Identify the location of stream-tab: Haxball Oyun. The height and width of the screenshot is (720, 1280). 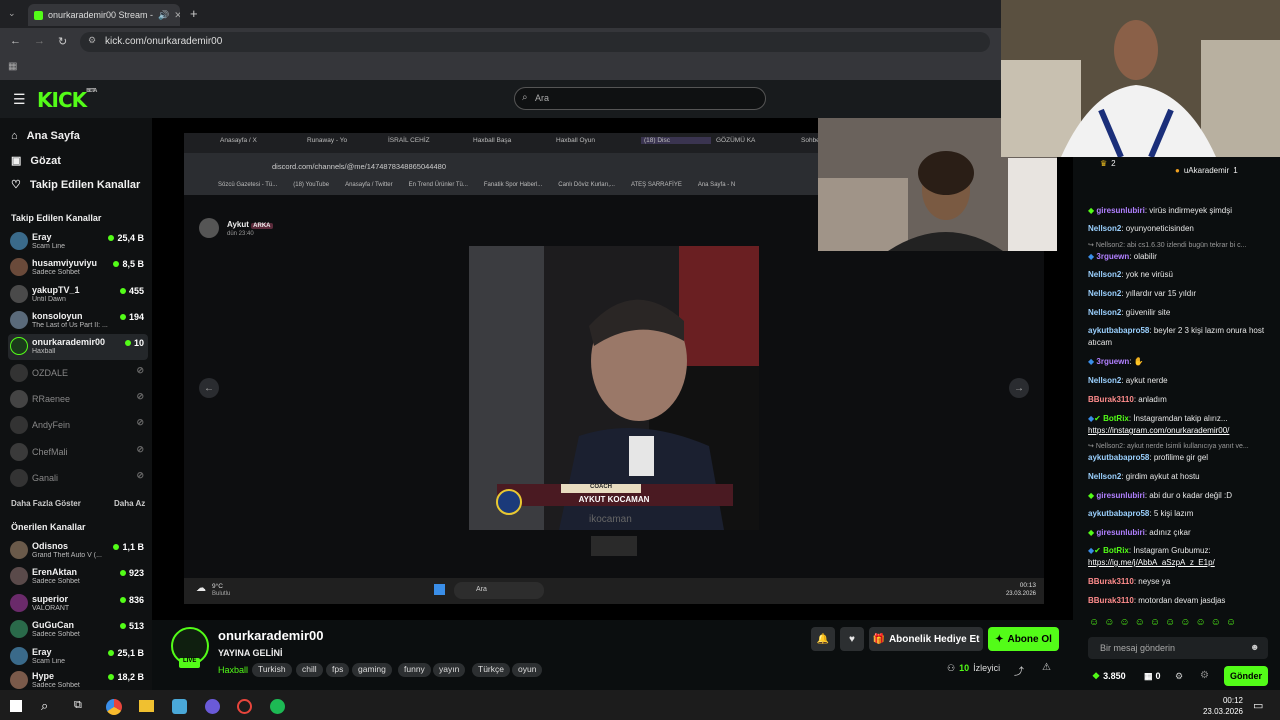
(576, 140).